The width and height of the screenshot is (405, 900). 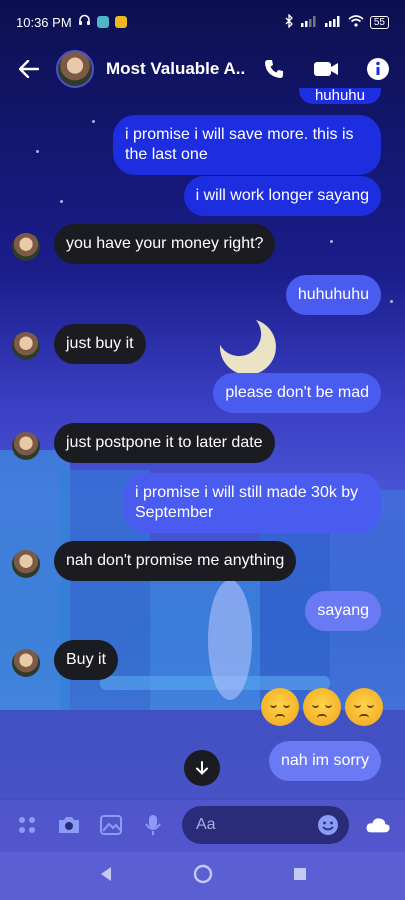 What do you see at coordinates (165, 244) in the screenshot?
I see `message-bubble-incoming: you have your money right?` at bounding box center [165, 244].